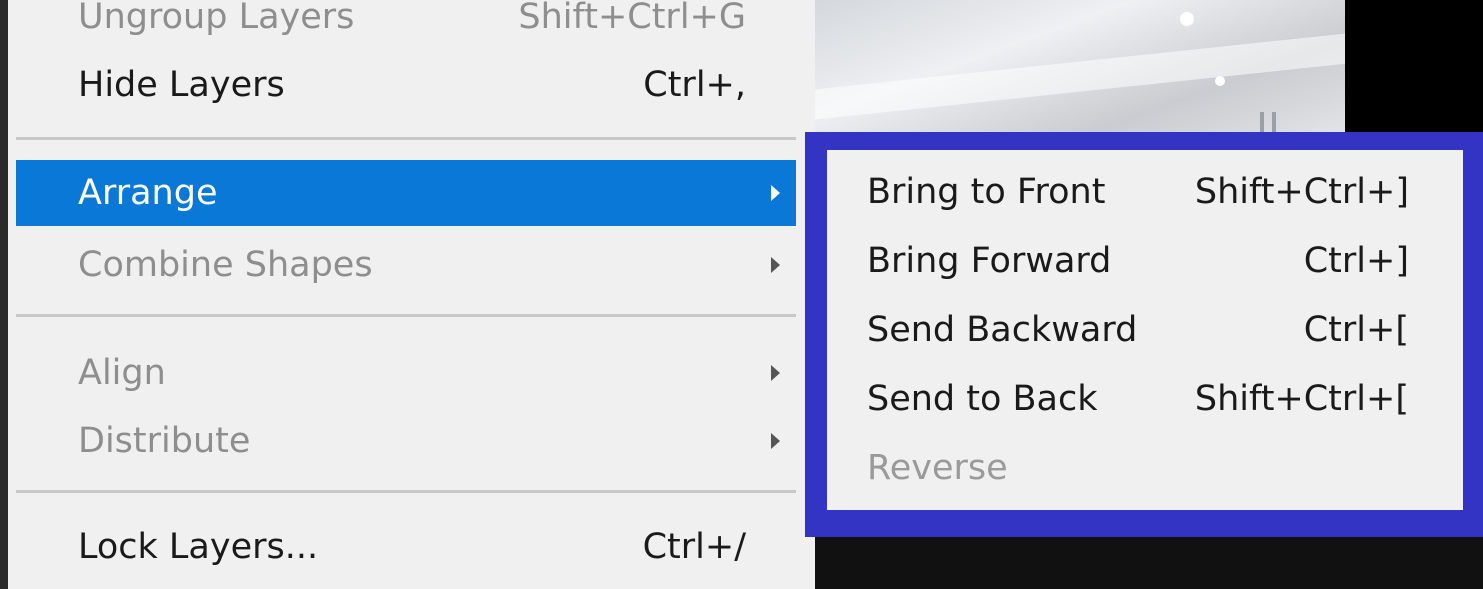  Describe the element at coordinates (989, 261) in the screenshot. I see `submenu-item-label: Bring Forward` at that location.